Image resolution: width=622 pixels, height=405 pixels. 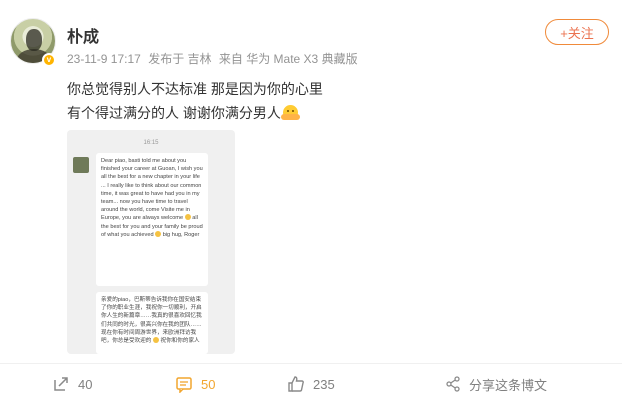 What do you see at coordinates (174, 113) in the screenshot?
I see `post-text-line2: 有个得过满分的人 谢谢你满分男人` at bounding box center [174, 113].